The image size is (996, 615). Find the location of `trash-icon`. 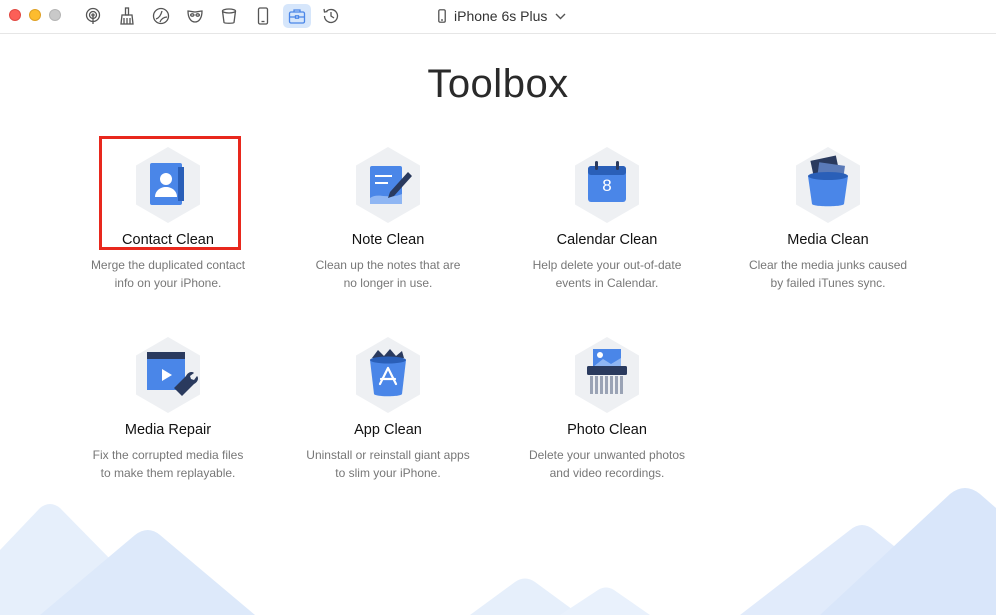

trash-icon is located at coordinates (229, 16).